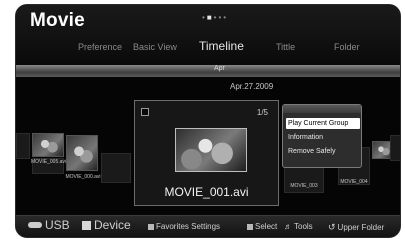 This screenshot has width=405, height=242. Describe the element at coordinates (347, 47) in the screenshot. I see `tab-folder: Folder` at that location.